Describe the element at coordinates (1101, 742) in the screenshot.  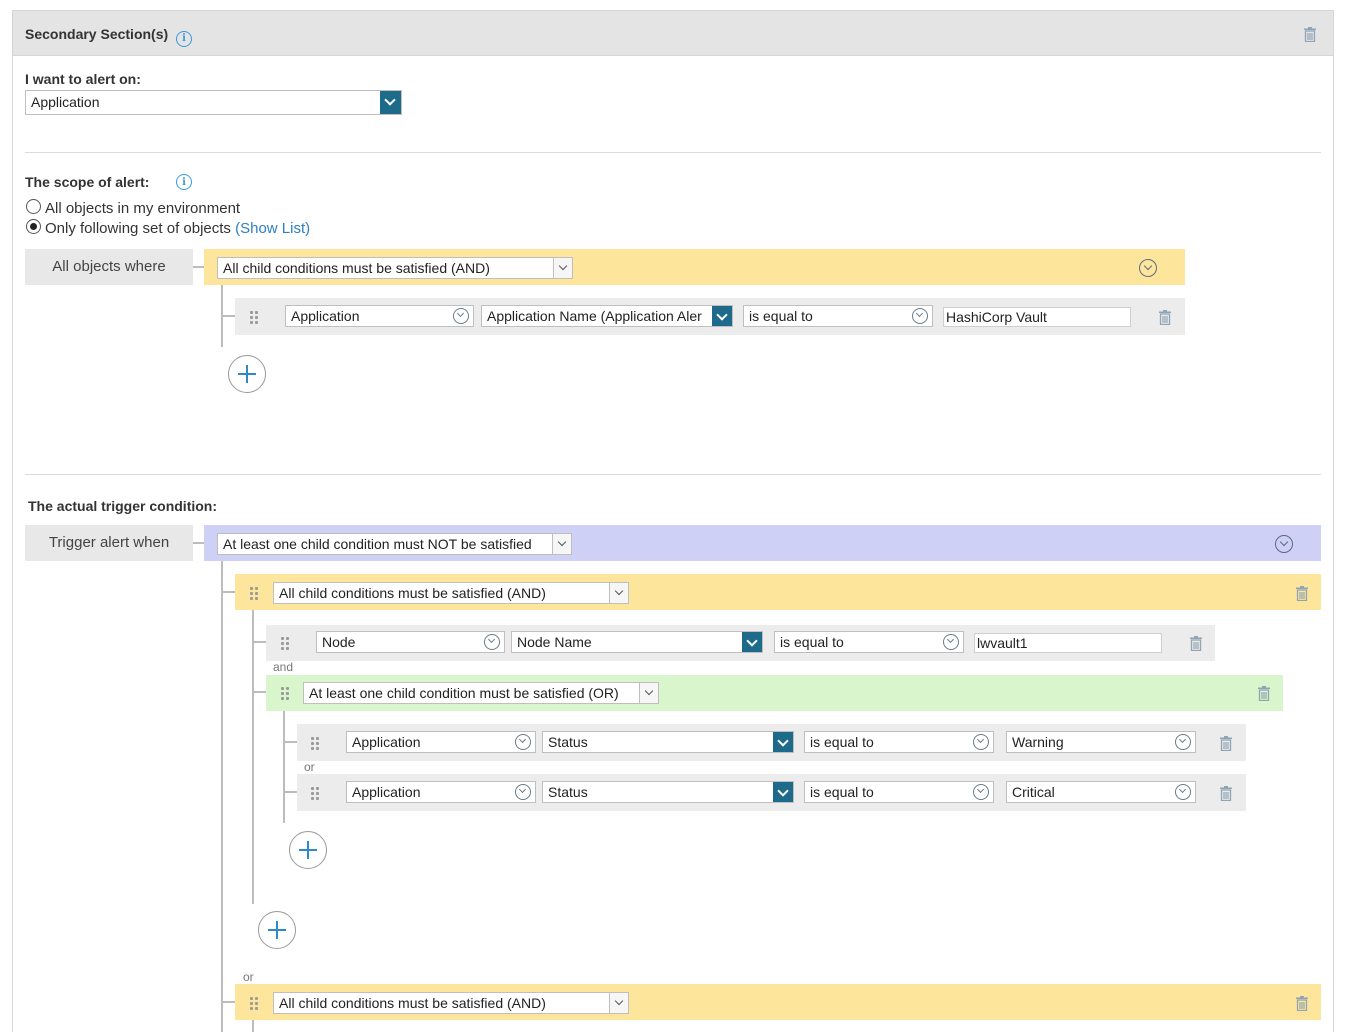
I see `warning-value-select: Warning` at that location.